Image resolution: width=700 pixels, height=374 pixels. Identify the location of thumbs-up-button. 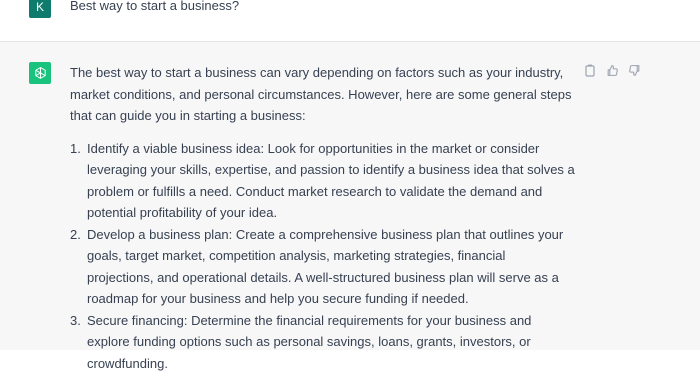
(612, 70).